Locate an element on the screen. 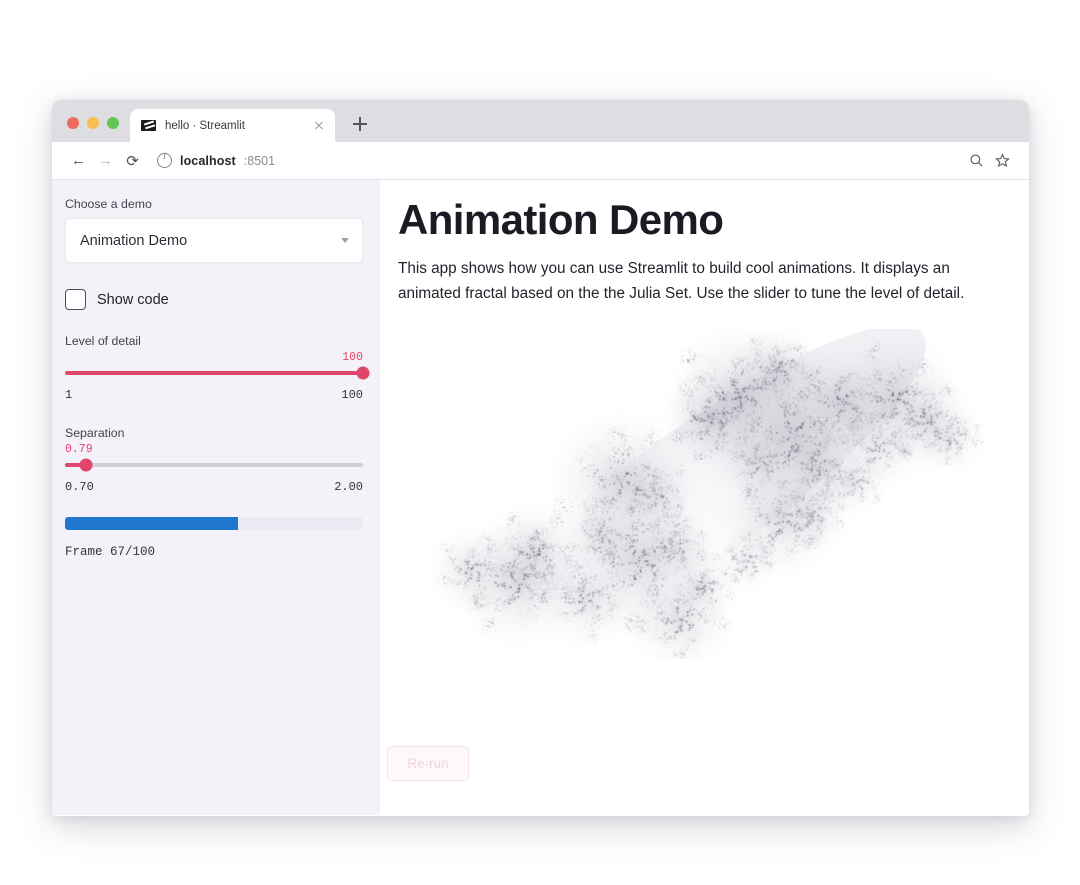 This screenshot has width=1080, height=885. close-window-button is located at coordinates (73, 123).